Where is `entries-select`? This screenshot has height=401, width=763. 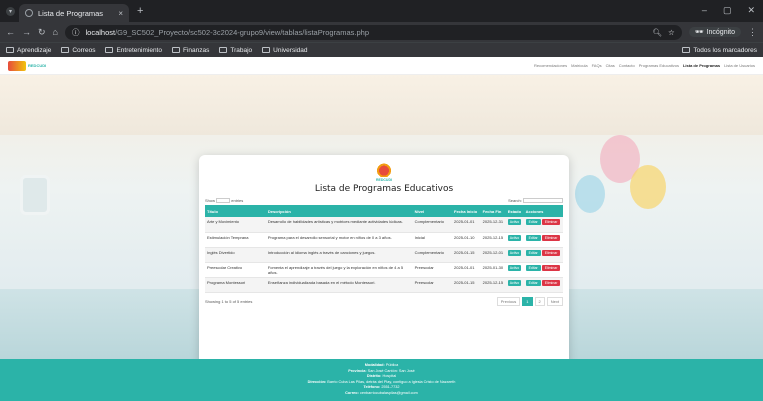
entries-select is located at coordinates (223, 201).